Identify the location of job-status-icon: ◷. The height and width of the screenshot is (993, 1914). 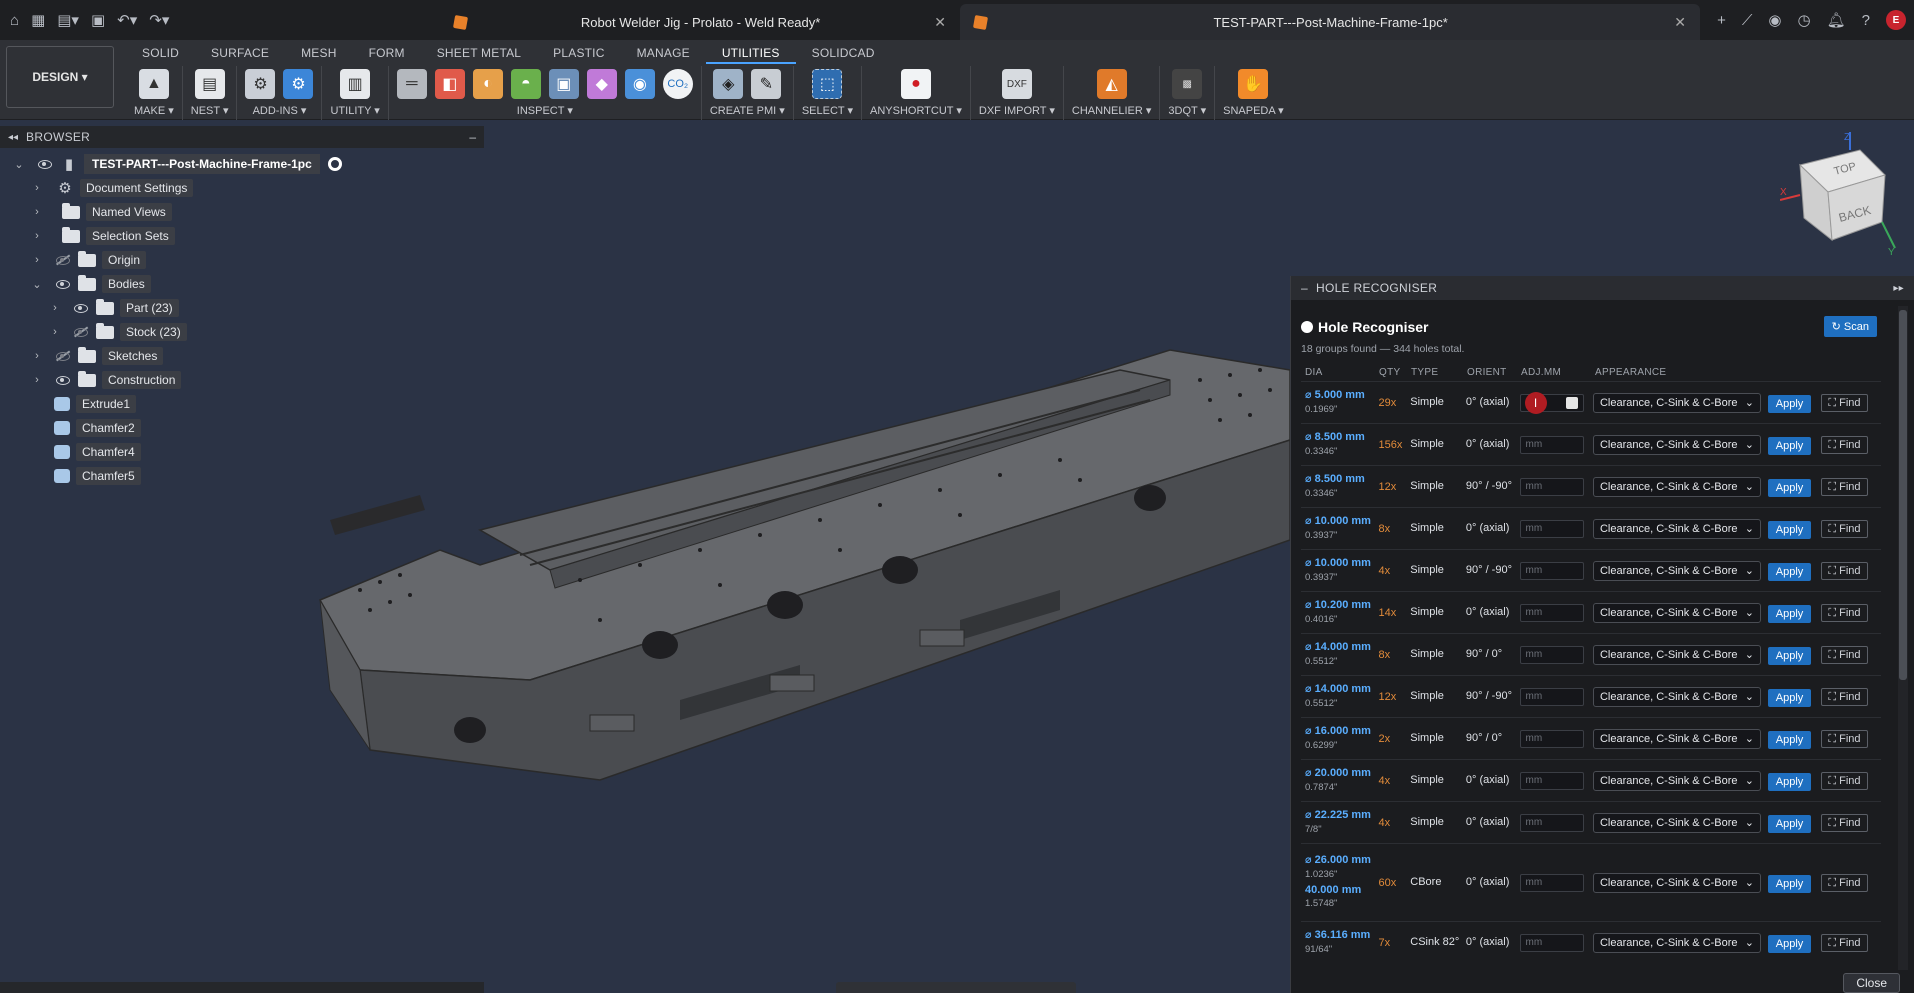
(1804, 20).